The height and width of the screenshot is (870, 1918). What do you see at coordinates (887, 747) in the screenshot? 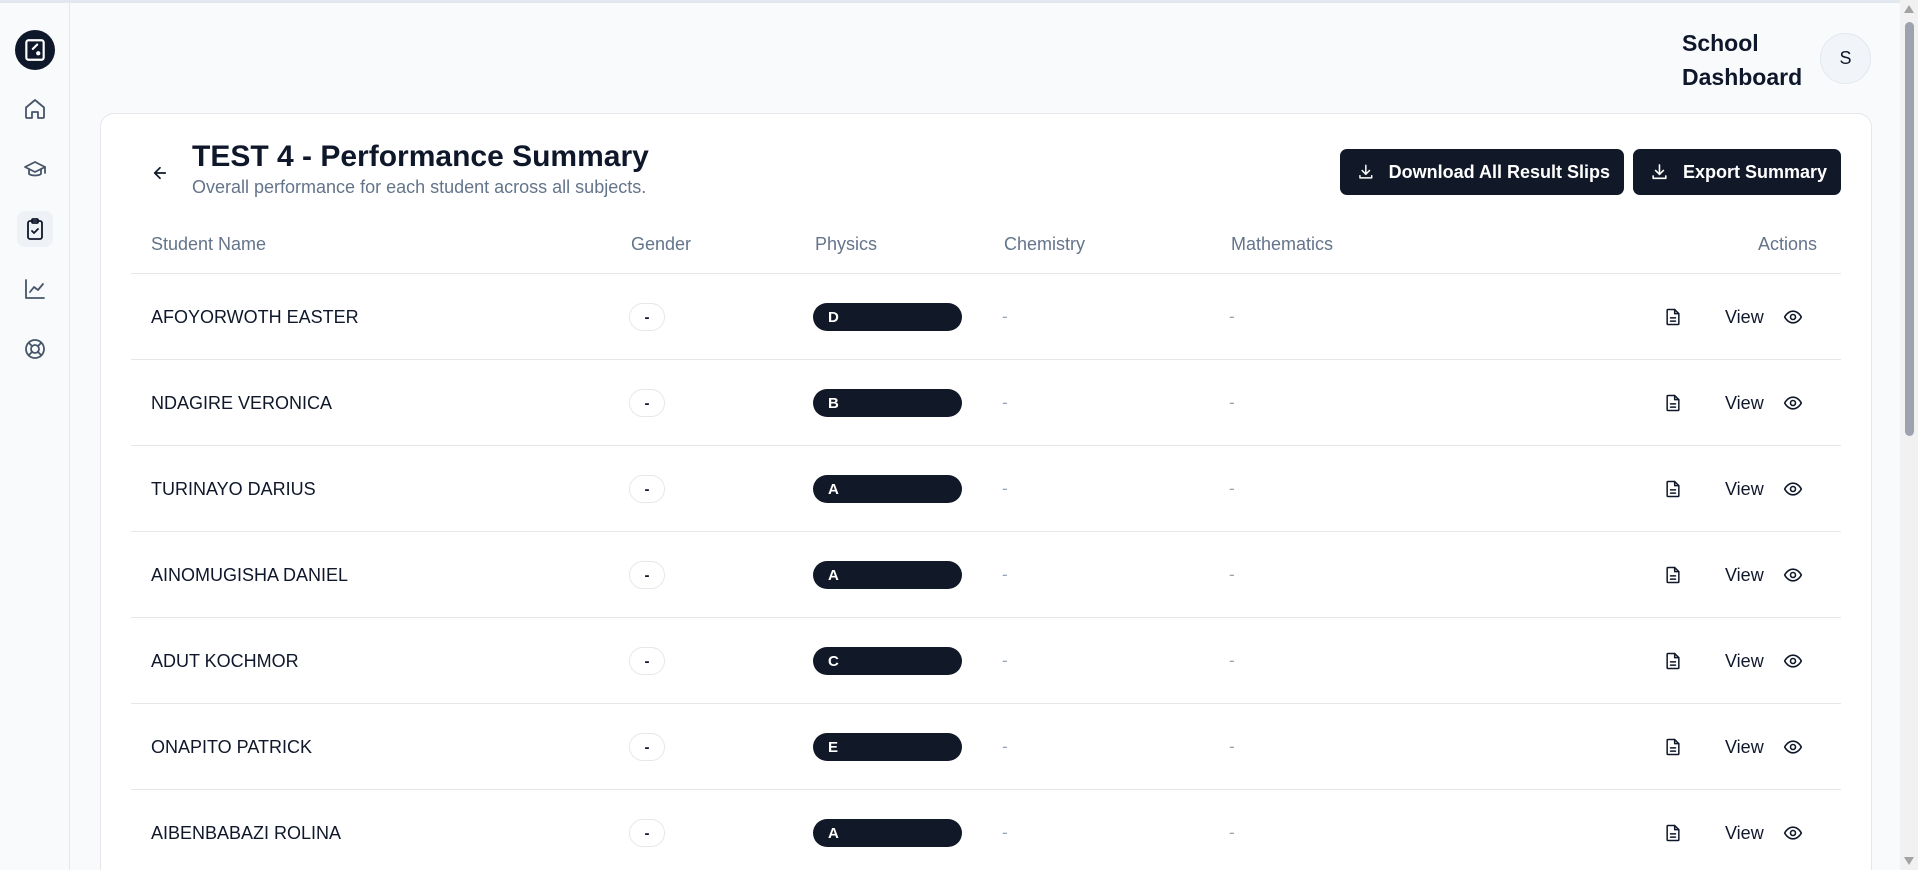
I see `physics-grade-badge: E` at bounding box center [887, 747].